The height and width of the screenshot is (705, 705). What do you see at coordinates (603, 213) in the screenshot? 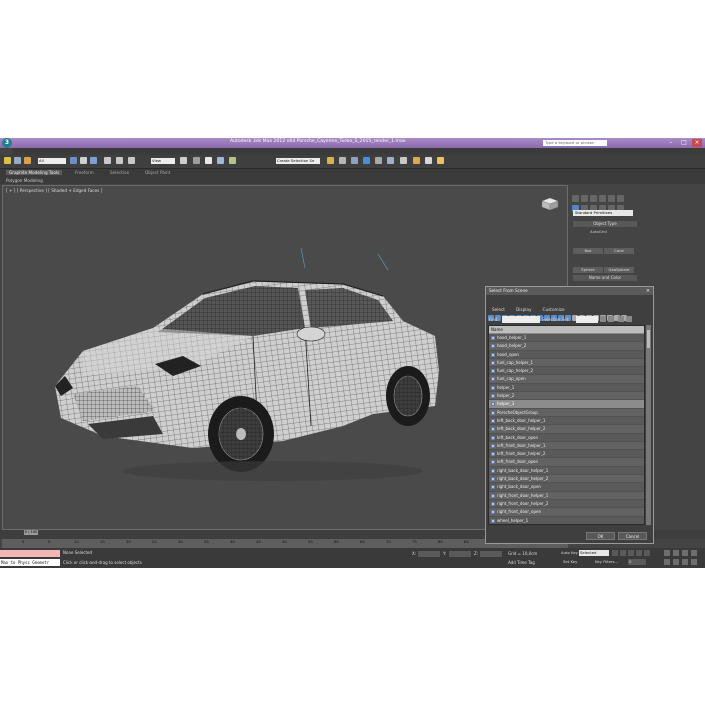
I see `primitive-category-dropdown: Standard Primitives` at bounding box center [603, 213].